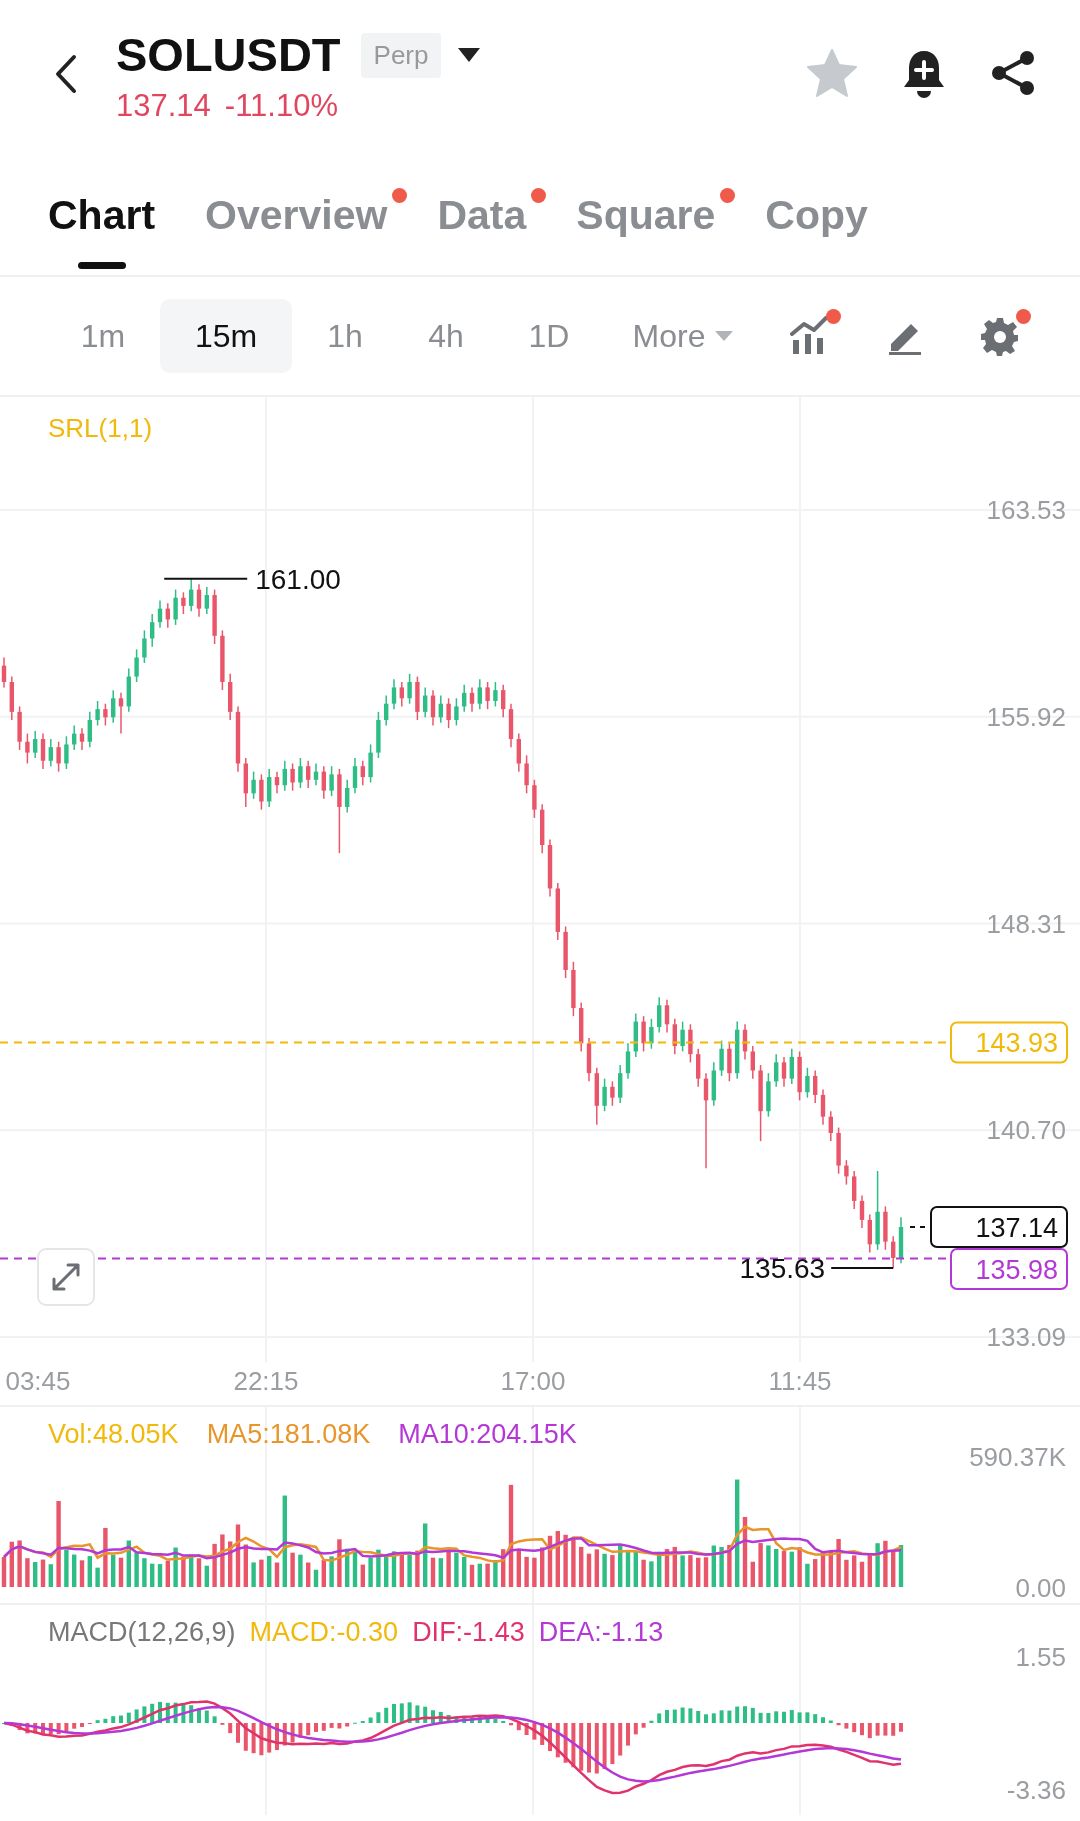 The width and height of the screenshot is (1080, 1821). Describe the element at coordinates (38, 1381) in the screenshot. I see `time-axis-label: 03:45` at that location.